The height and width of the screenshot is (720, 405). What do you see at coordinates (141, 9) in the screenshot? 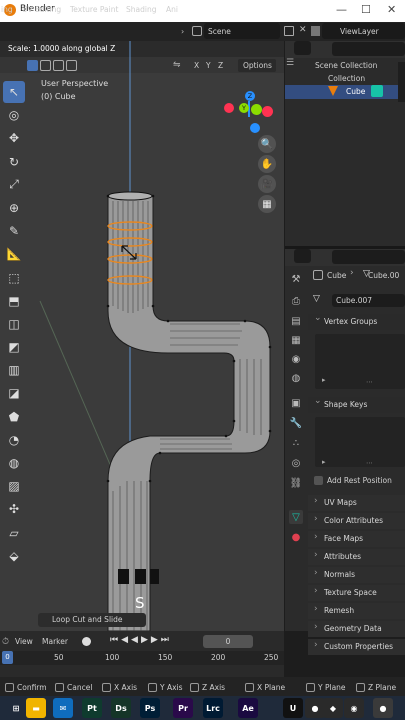
I see `tab-shading: Shading` at bounding box center [141, 9].